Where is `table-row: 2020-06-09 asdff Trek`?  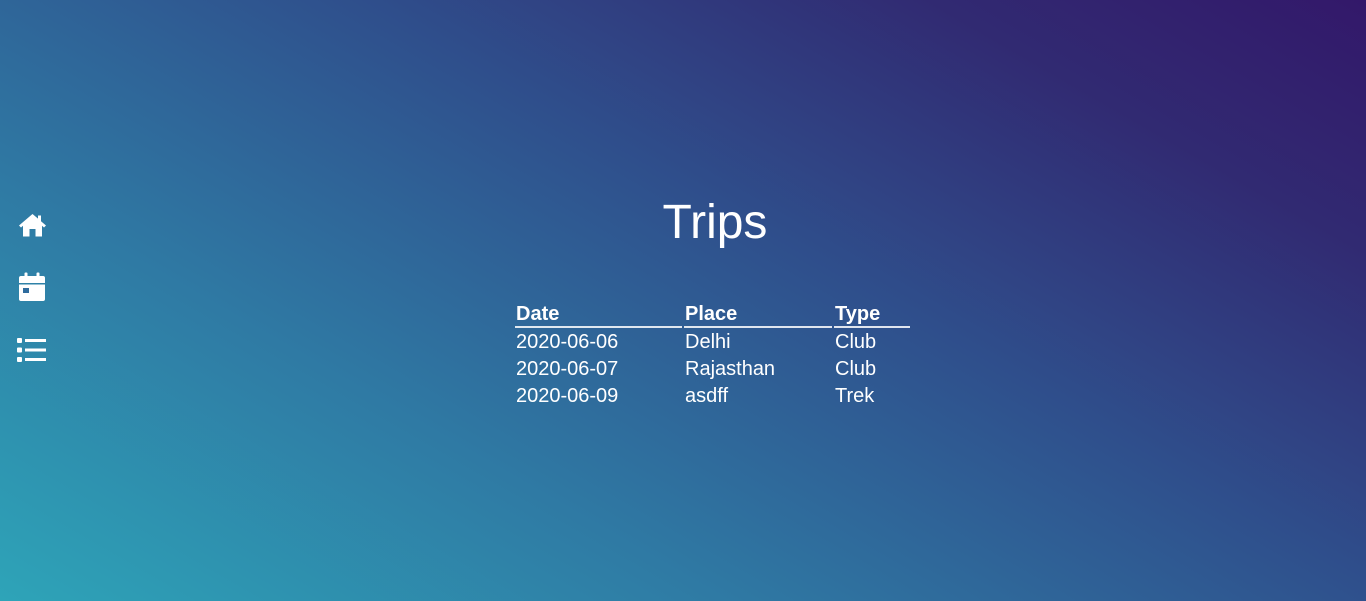 table-row: 2020-06-09 asdff Trek is located at coordinates (712, 395).